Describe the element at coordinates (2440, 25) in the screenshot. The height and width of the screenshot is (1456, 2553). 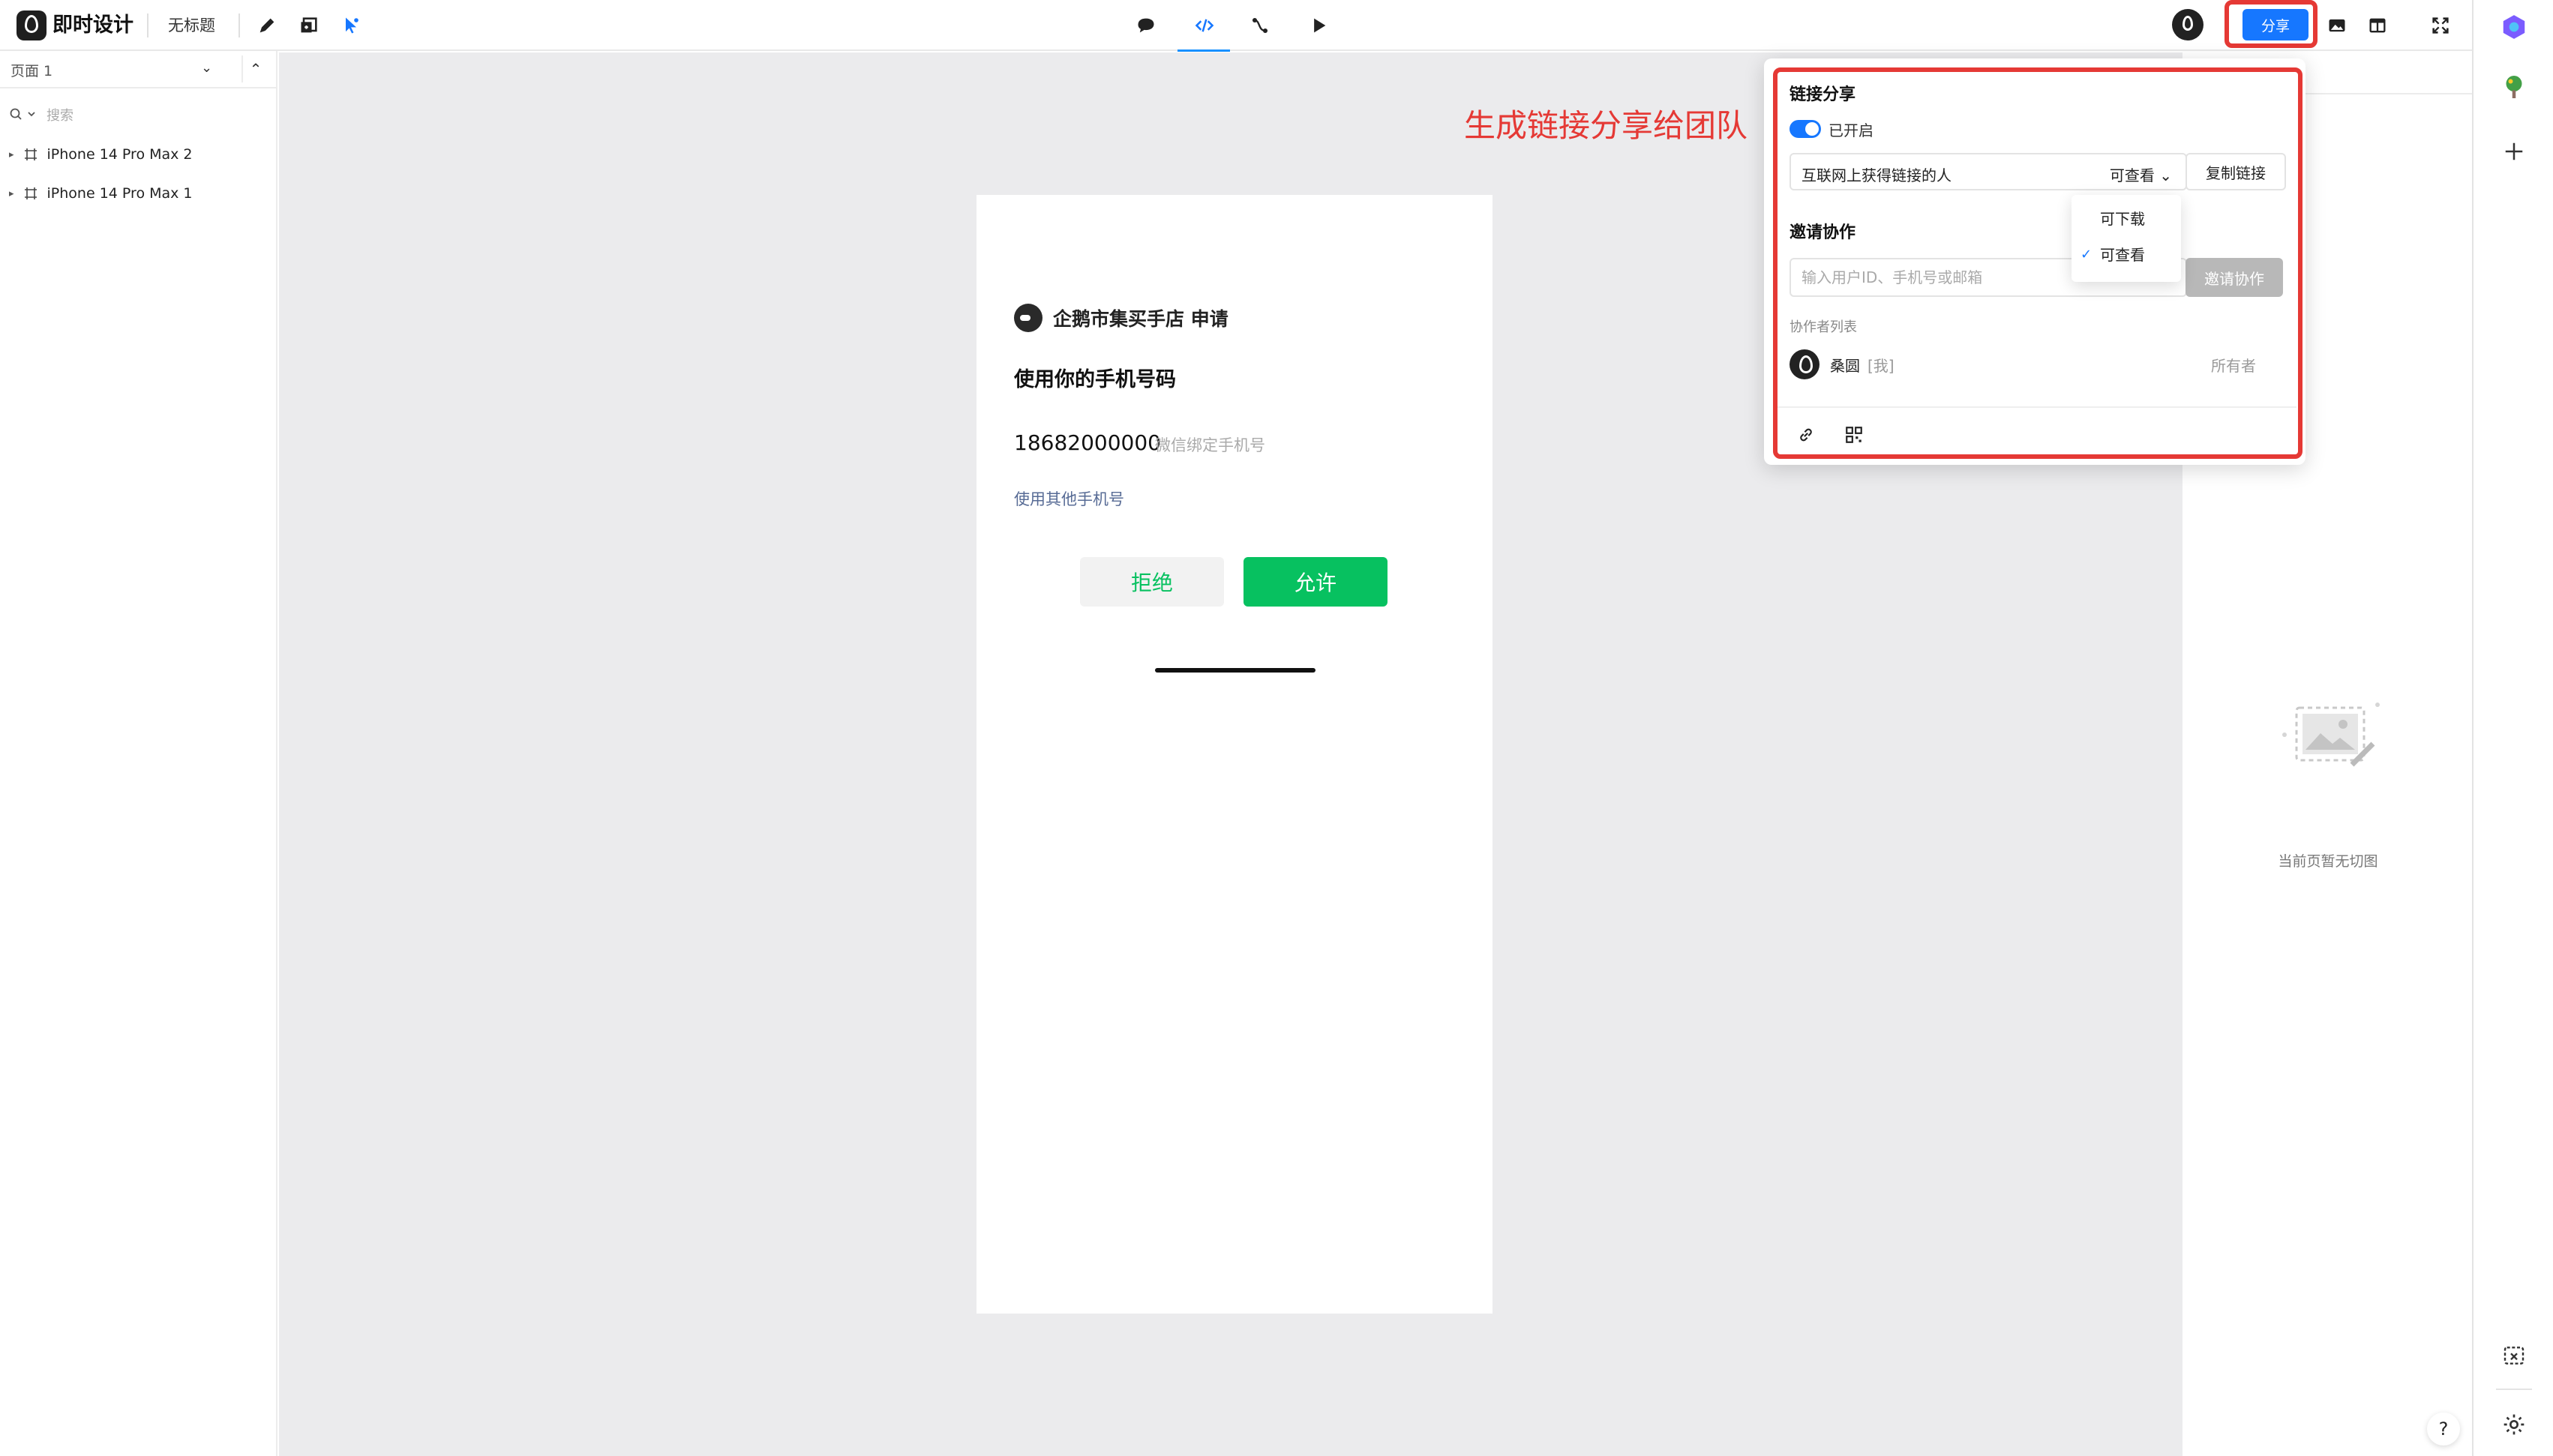
I see `fullscreen-icon` at that location.